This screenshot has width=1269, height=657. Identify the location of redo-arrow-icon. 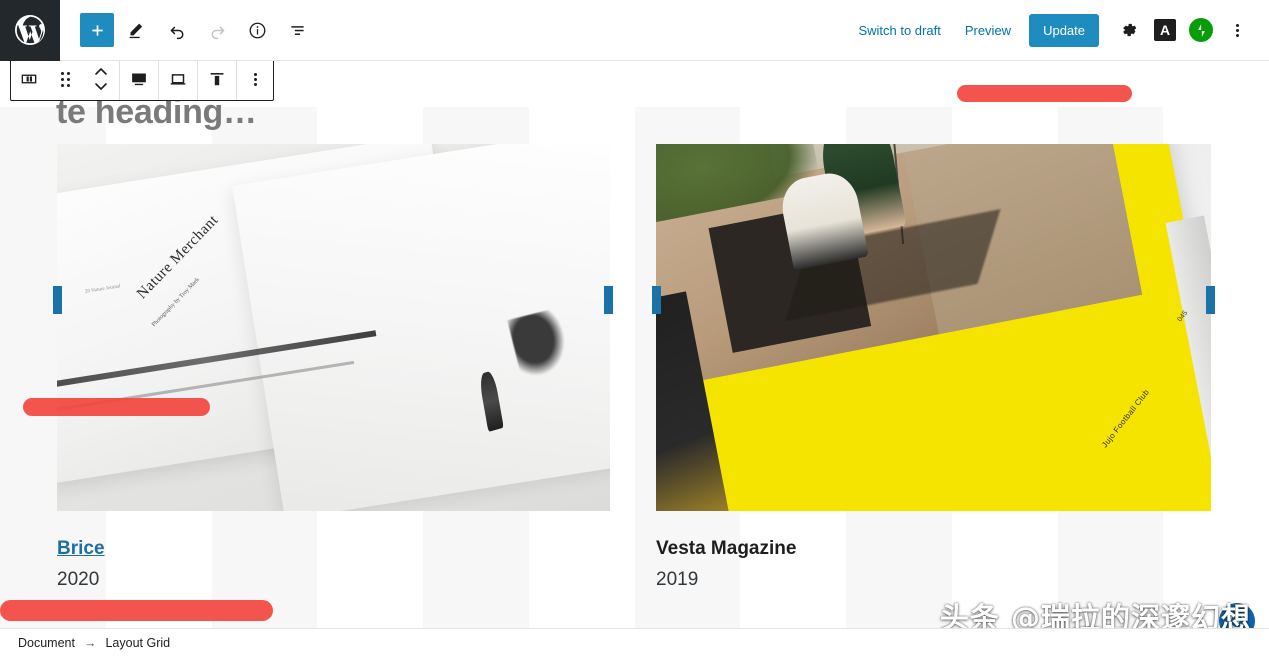
(217, 32).